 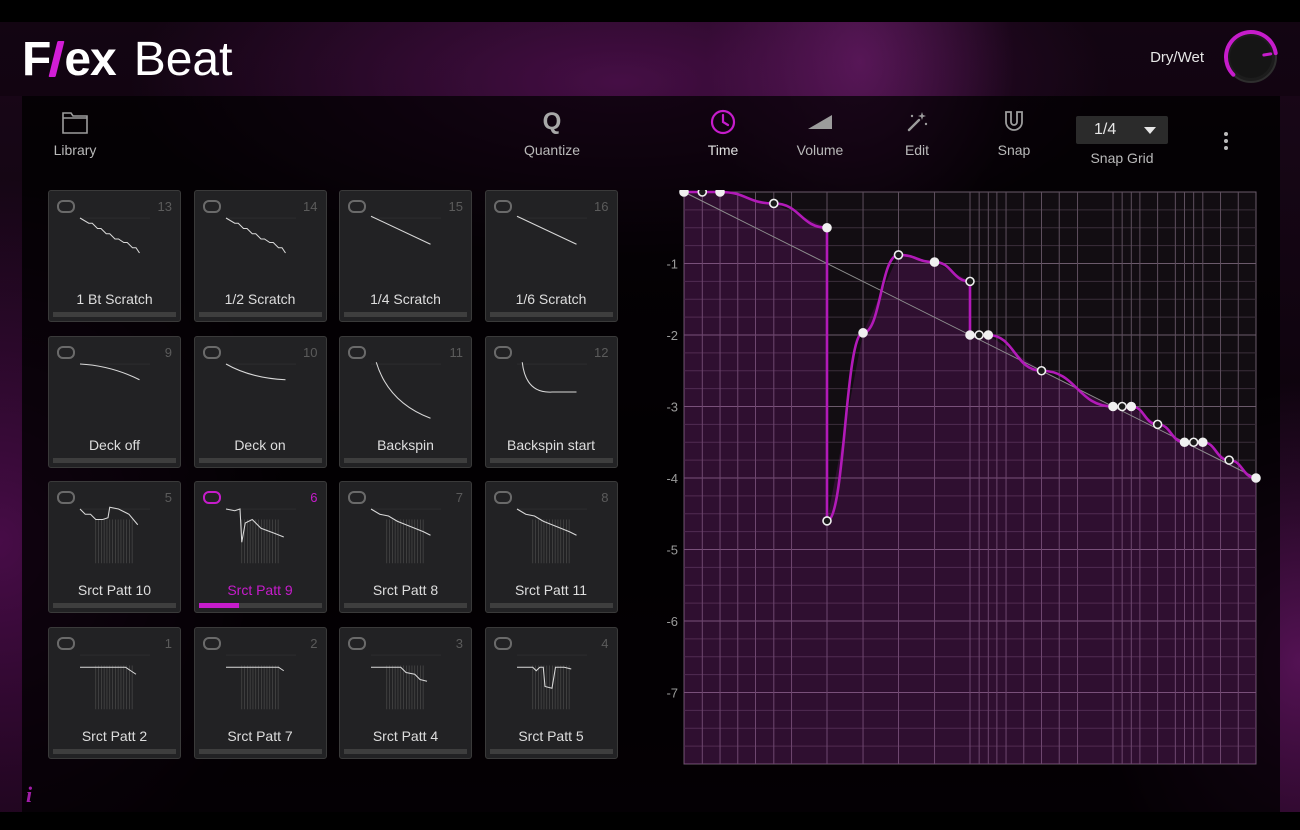 I want to click on pad-label: Backspin start, so click(x=551, y=444).